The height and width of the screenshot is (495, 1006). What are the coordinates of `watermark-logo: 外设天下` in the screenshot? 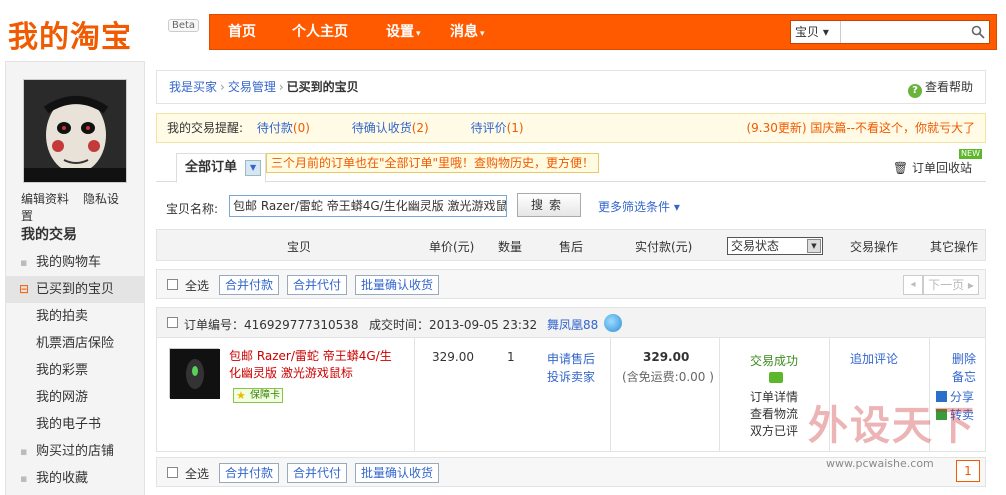 It's located at (892, 425).